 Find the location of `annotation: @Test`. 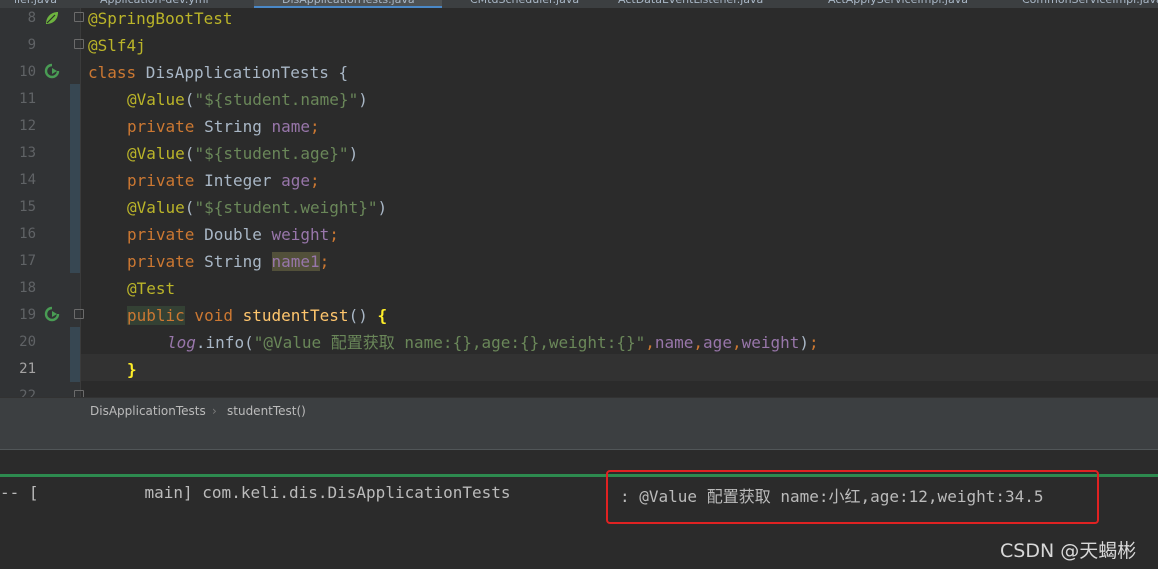

annotation: @Test is located at coordinates (151, 288).